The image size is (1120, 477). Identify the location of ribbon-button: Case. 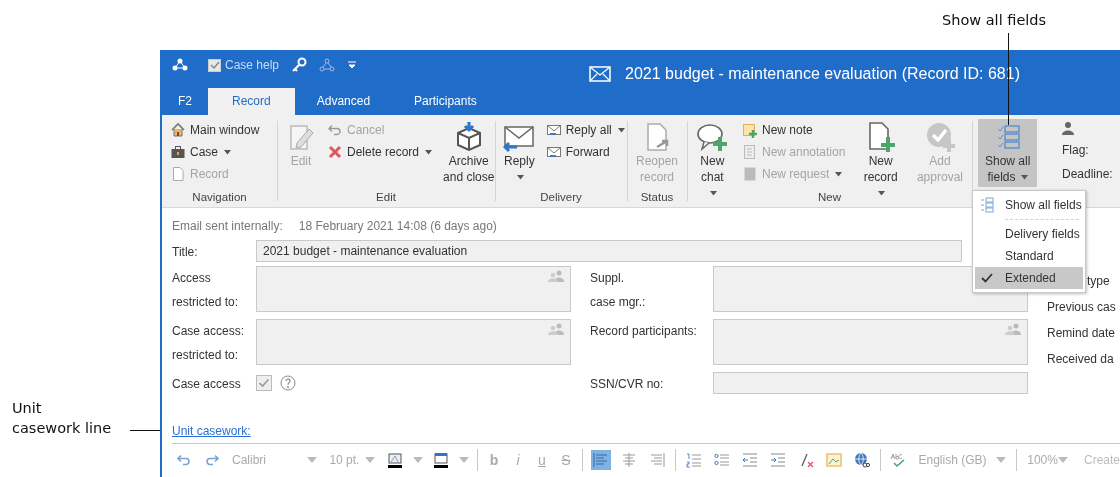
(215, 152).